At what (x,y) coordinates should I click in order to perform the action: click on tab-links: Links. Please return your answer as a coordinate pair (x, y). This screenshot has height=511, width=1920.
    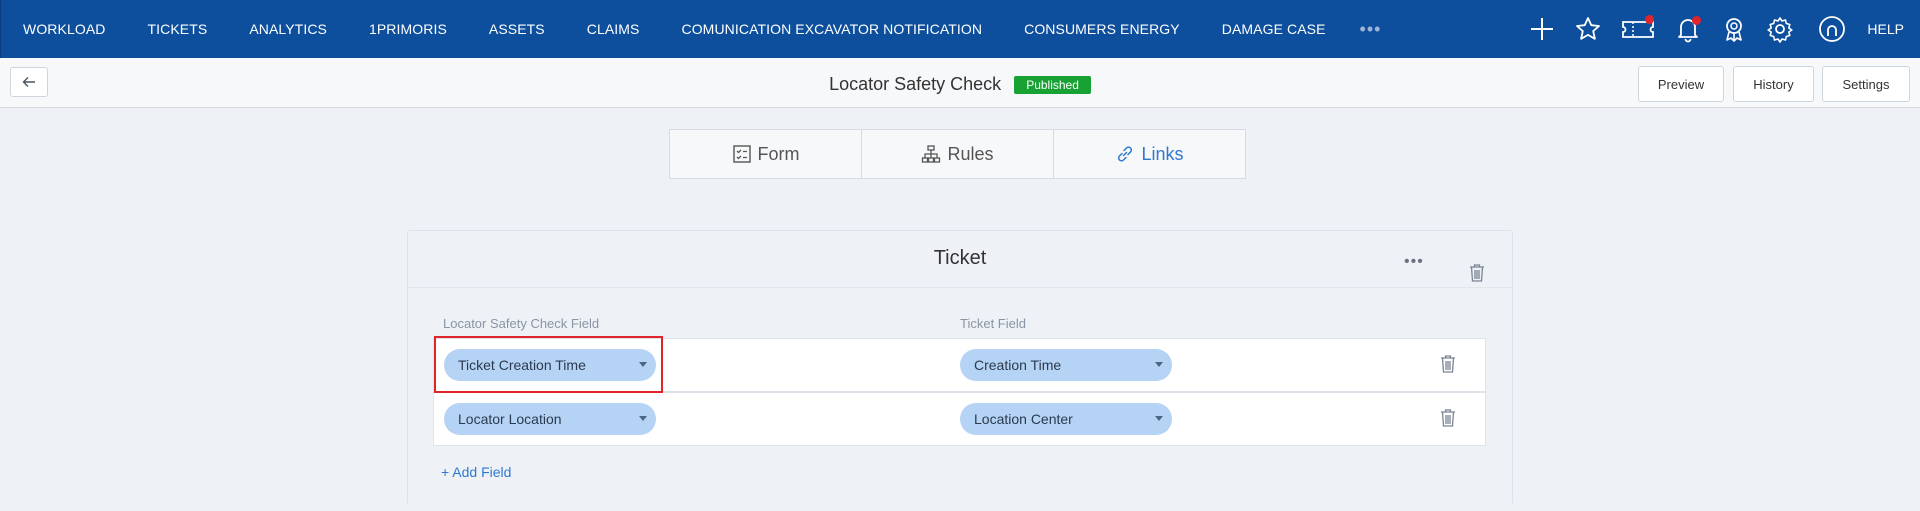
    Looking at the image, I should click on (1149, 154).